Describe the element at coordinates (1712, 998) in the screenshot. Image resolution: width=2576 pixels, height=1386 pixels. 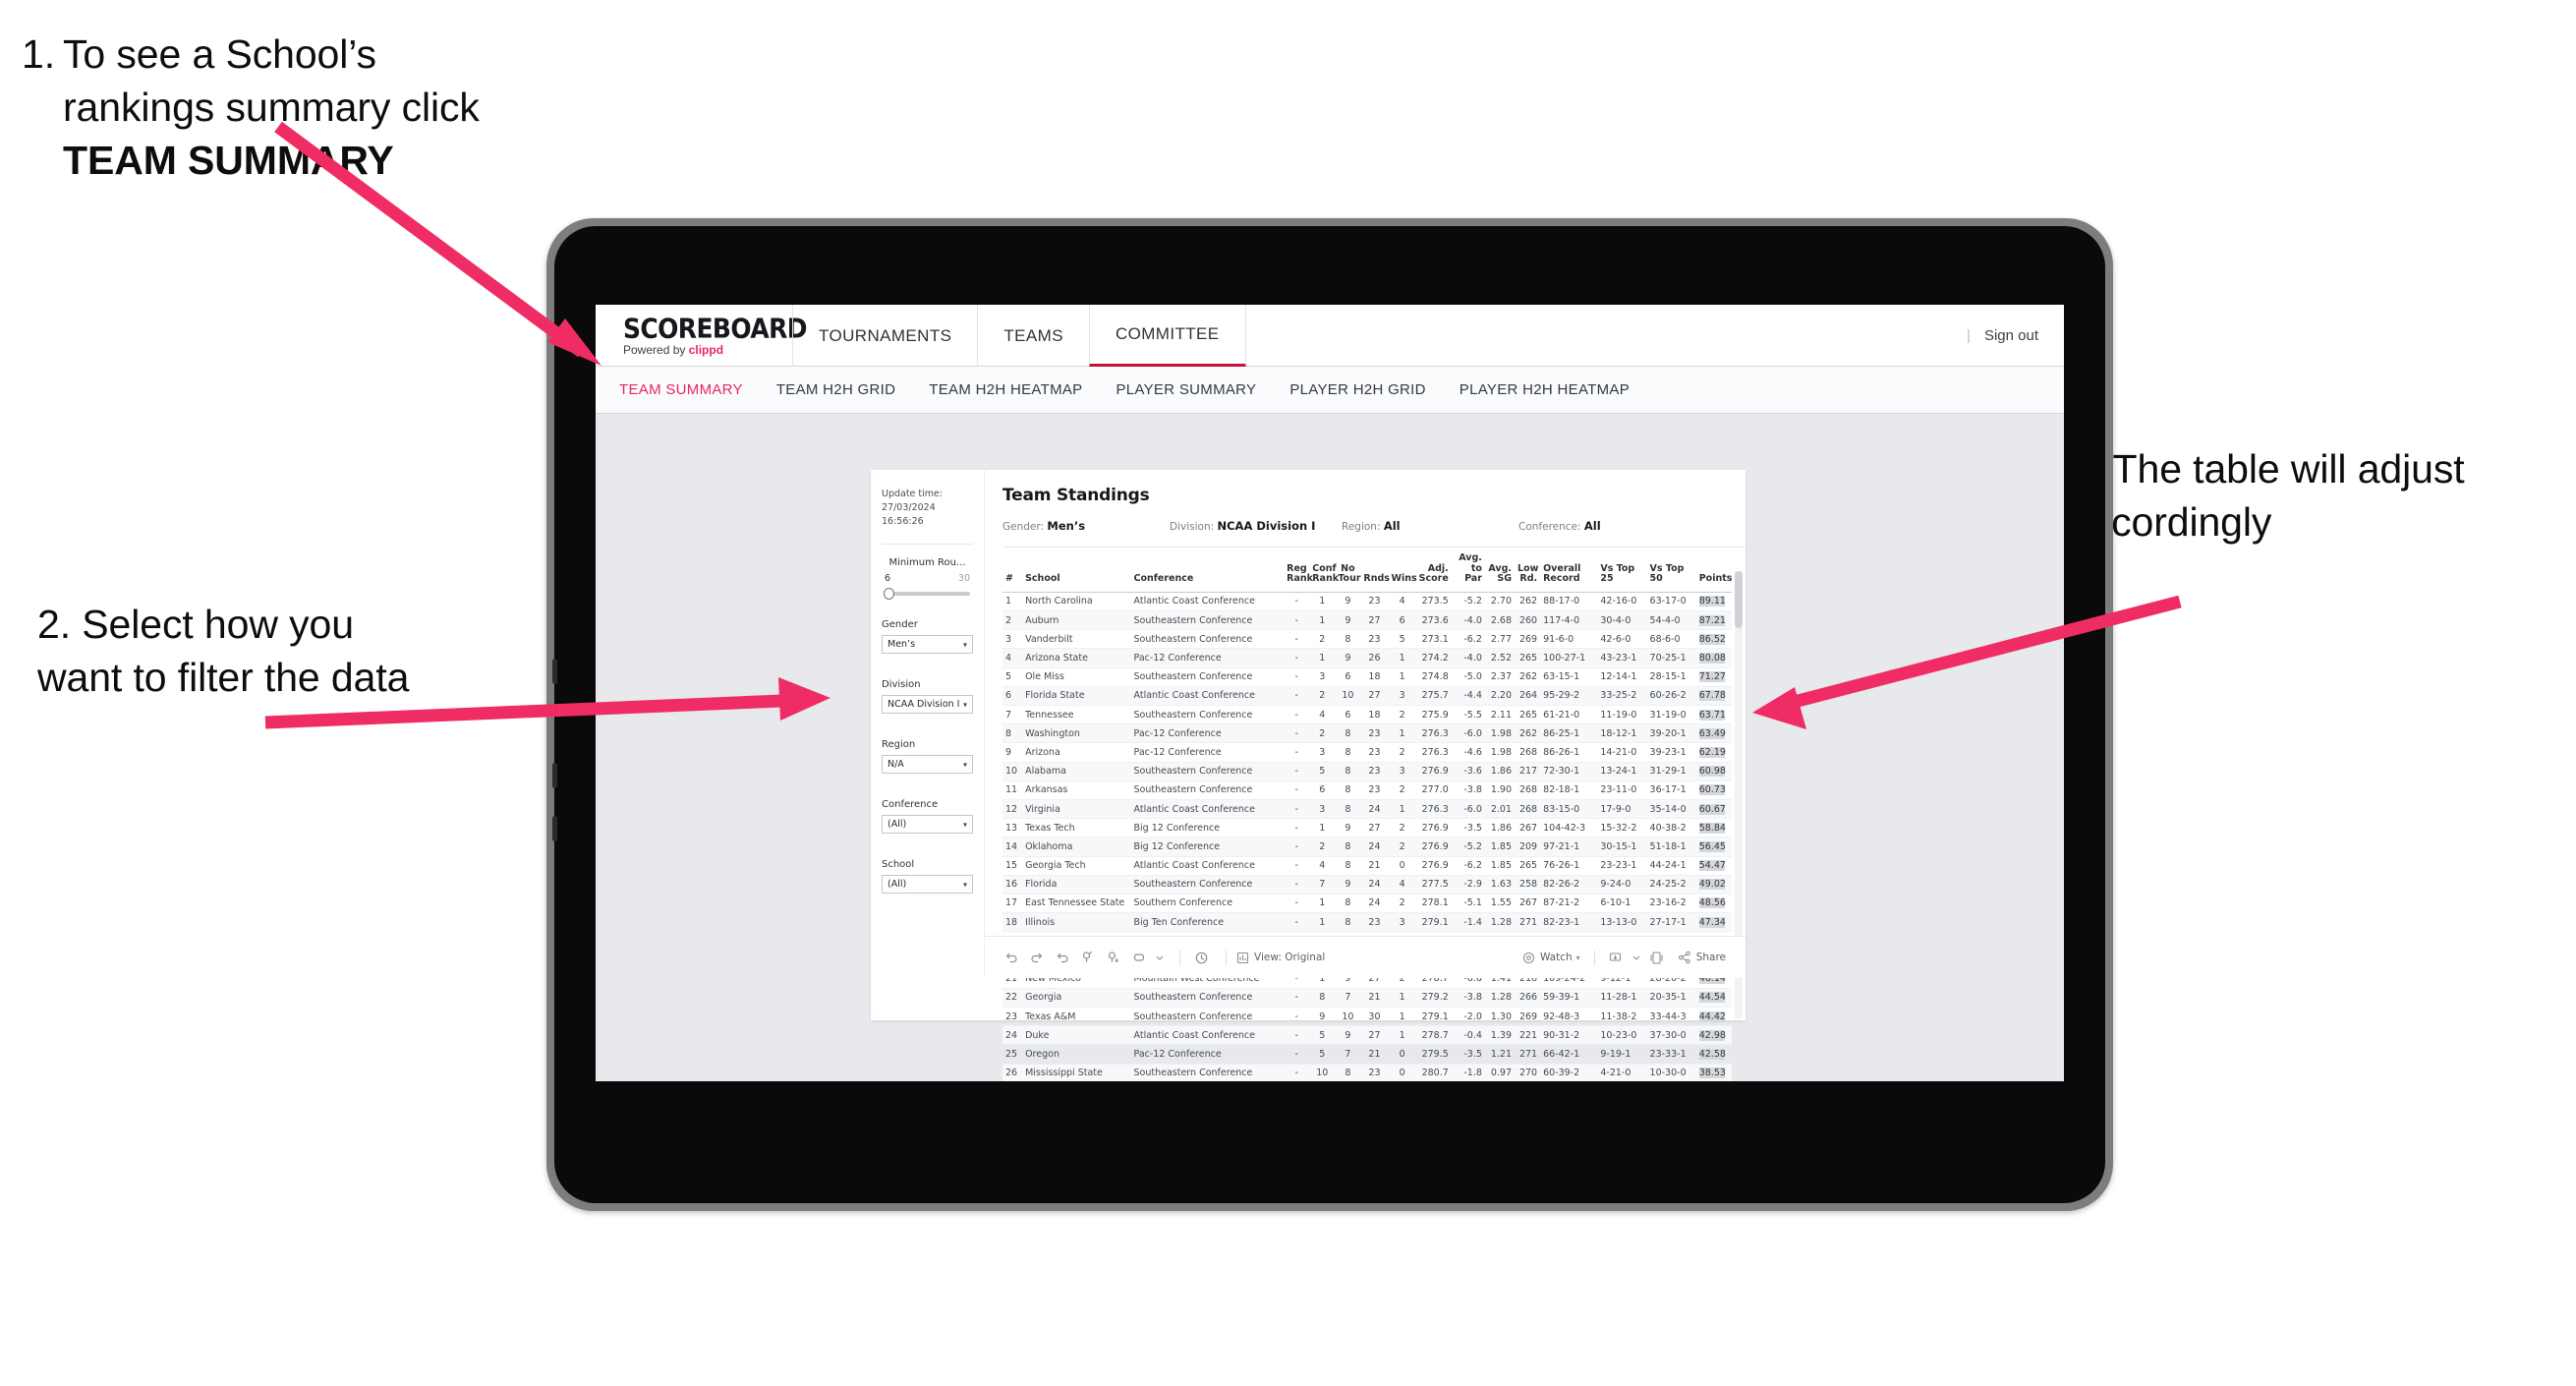
I see `points-value: 44.54` at that location.